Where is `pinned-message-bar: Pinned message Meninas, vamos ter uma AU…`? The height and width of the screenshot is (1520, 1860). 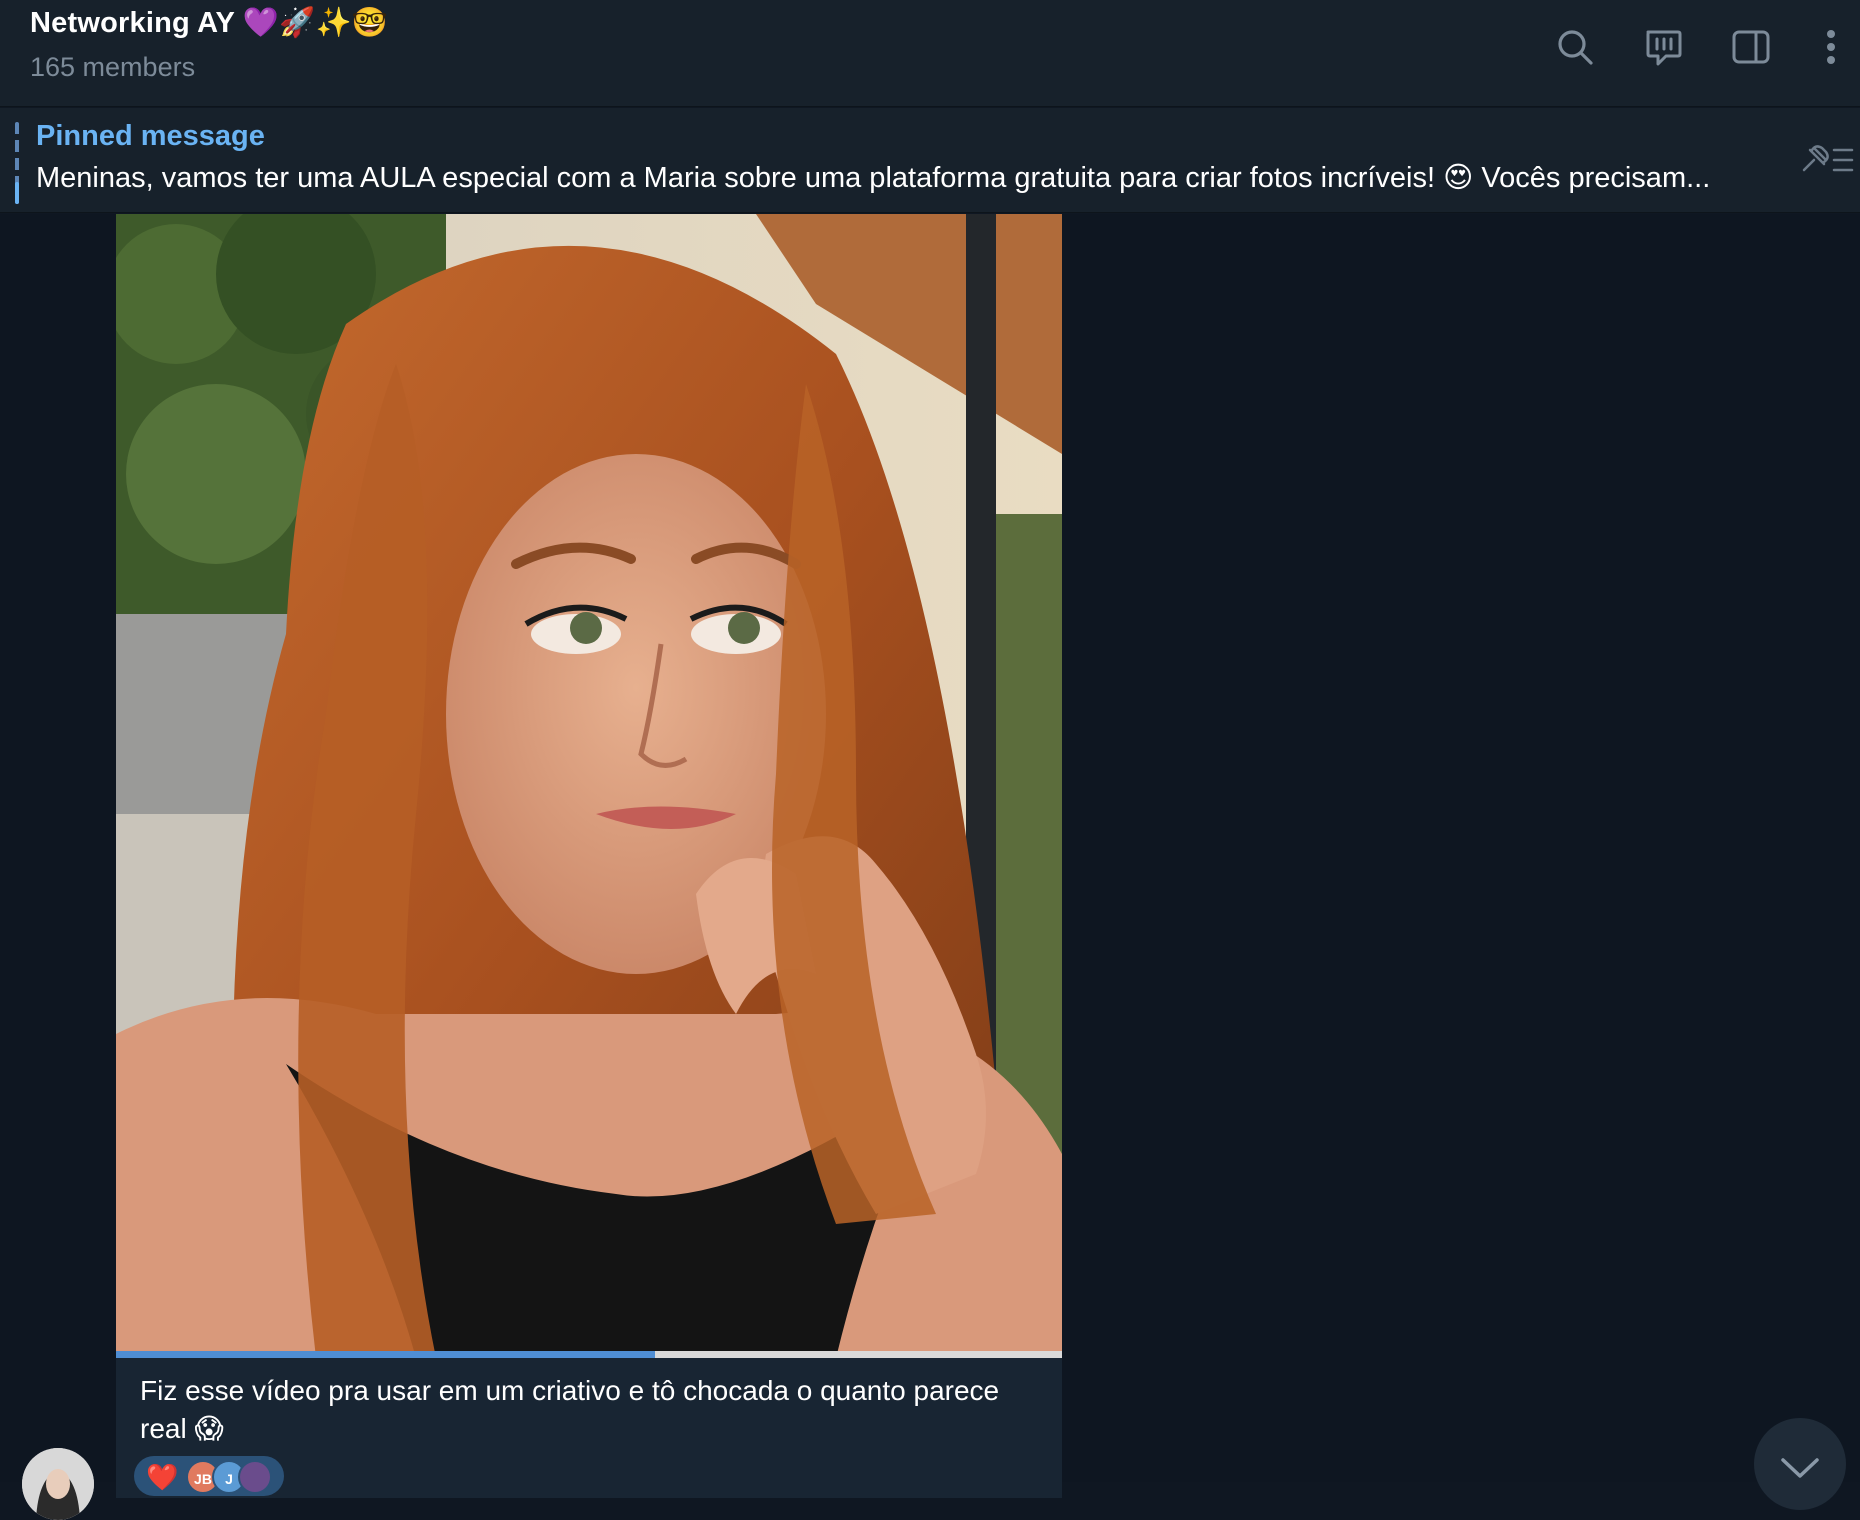
pinned-message-bar: Pinned message Meninas, vamos ter uma AU… is located at coordinates (930, 160).